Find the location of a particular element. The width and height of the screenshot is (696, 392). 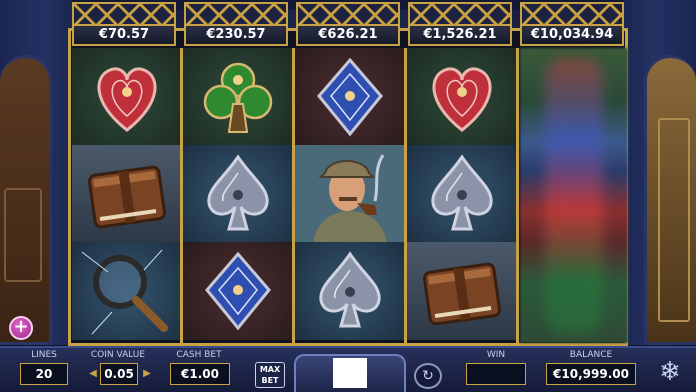

chevron-left-icon: ◀ is located at coordinates (93, 374).